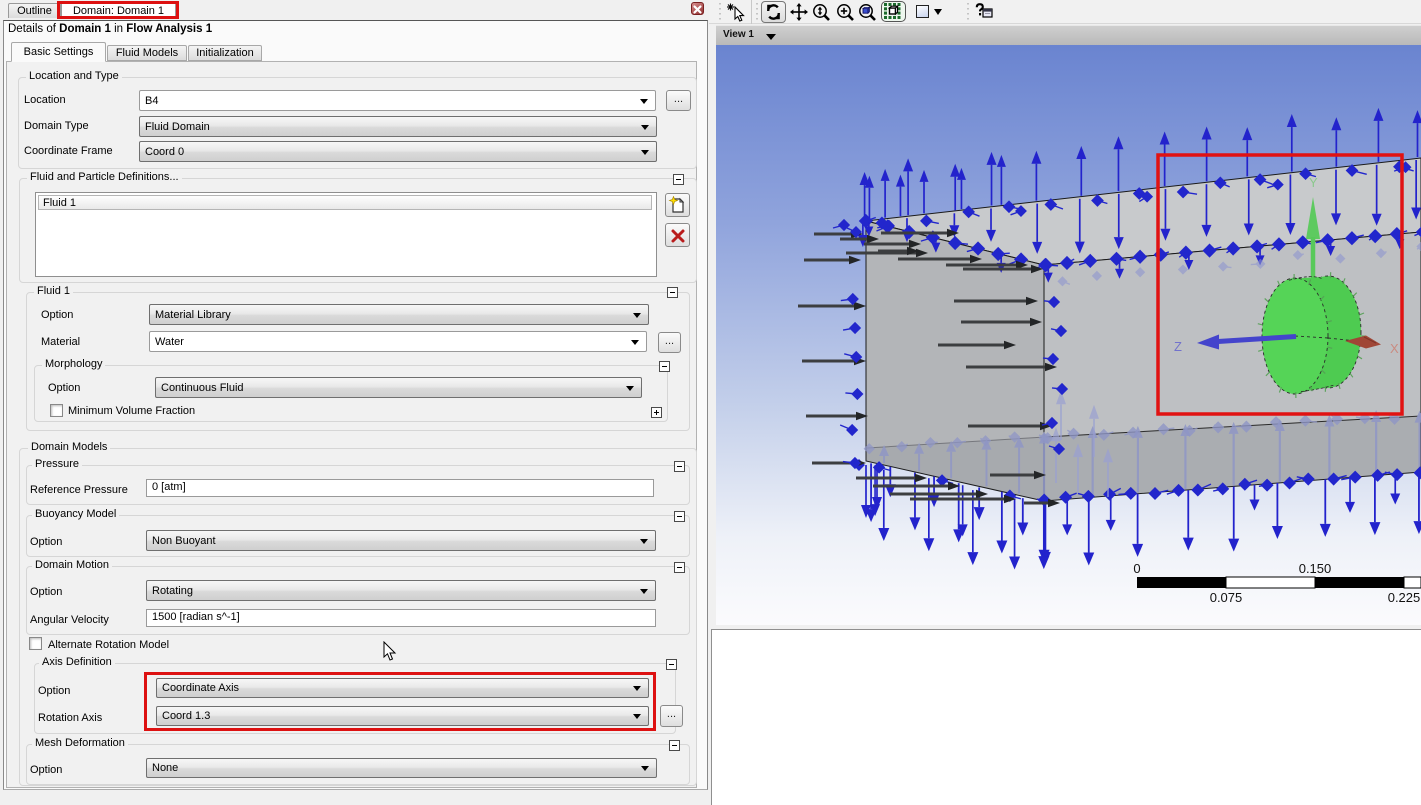 This screenshot has width=1421, height=805. I want to click on svg-text: 0.075, so click(1226, 597).